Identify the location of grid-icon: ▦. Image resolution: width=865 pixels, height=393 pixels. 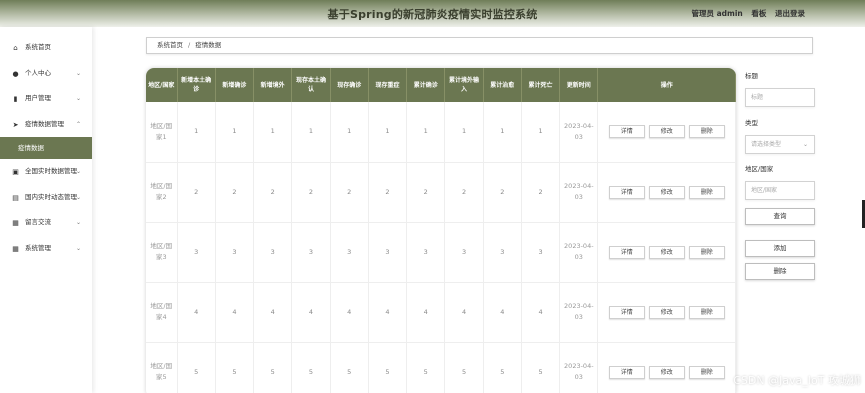
(15, 248).